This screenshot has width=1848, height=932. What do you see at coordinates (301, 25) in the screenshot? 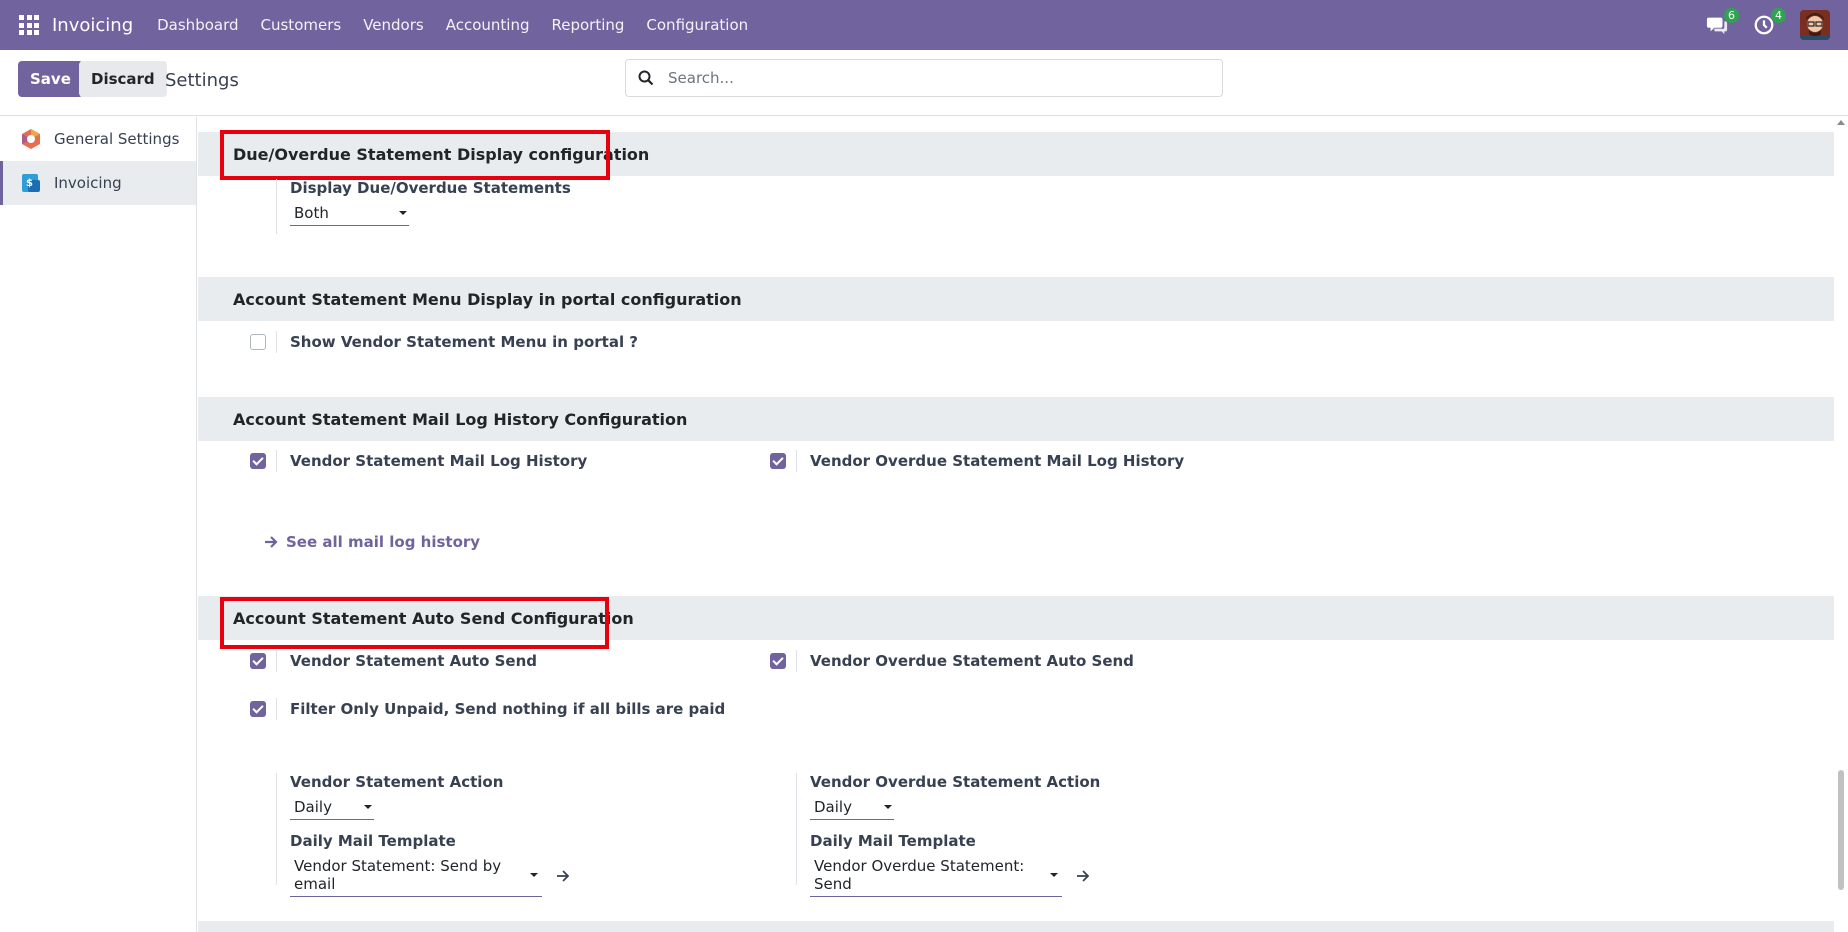
I see `menu-customers: Customers` at bounding box center [301, 25].